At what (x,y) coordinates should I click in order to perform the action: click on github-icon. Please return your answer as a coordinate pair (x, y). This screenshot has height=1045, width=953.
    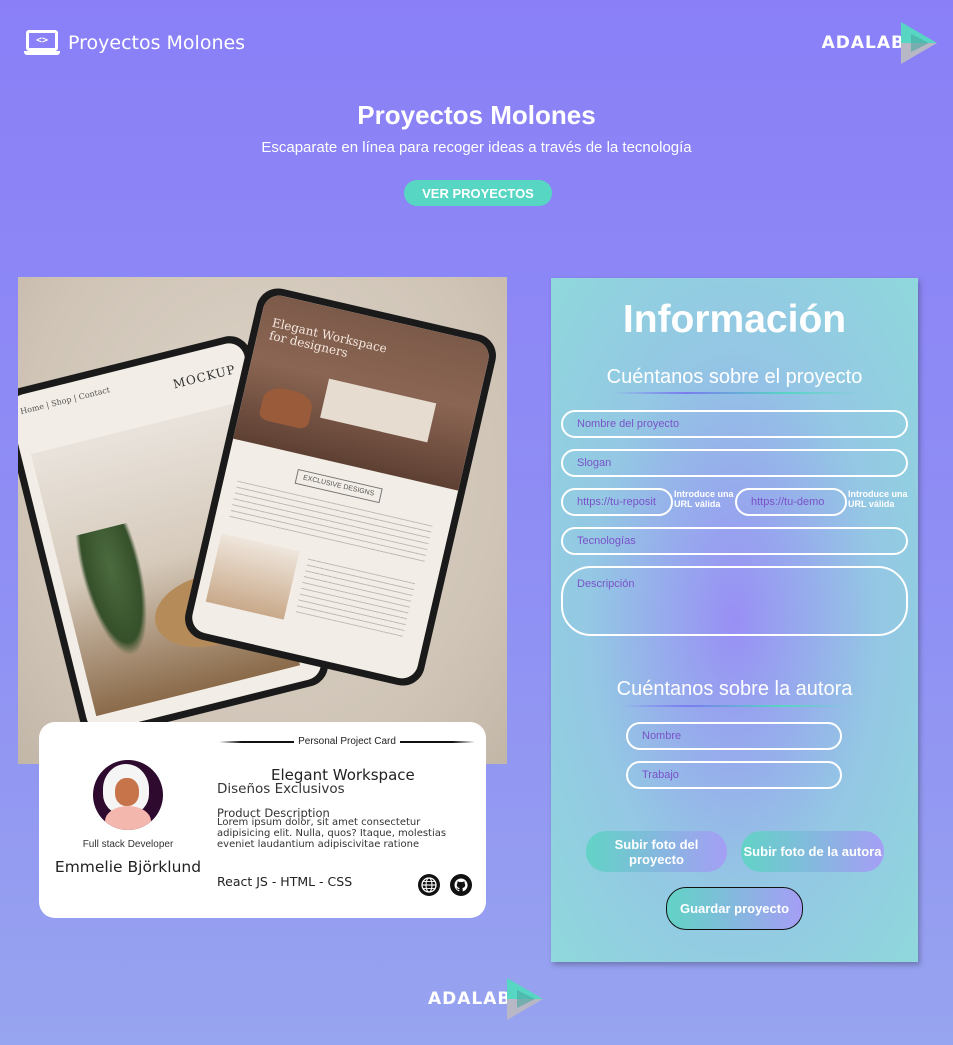
    Looking at the image, I should click on (461, 885).